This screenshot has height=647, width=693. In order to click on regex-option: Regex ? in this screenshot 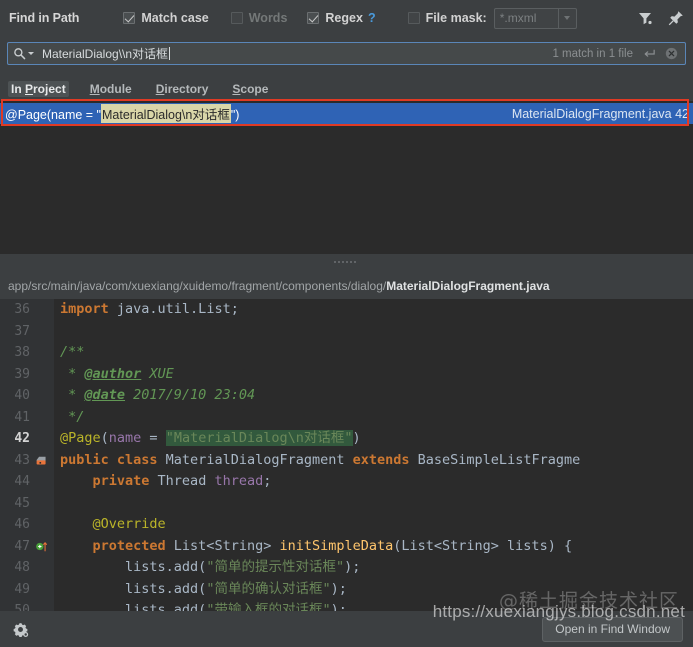, I will do `click(341, 18)`.